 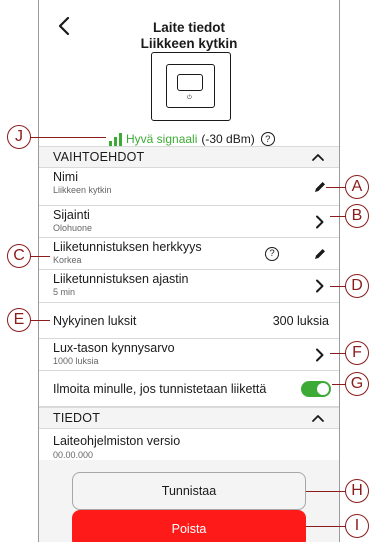 I want to click on callout-line-b, so click(x=338, y=216).